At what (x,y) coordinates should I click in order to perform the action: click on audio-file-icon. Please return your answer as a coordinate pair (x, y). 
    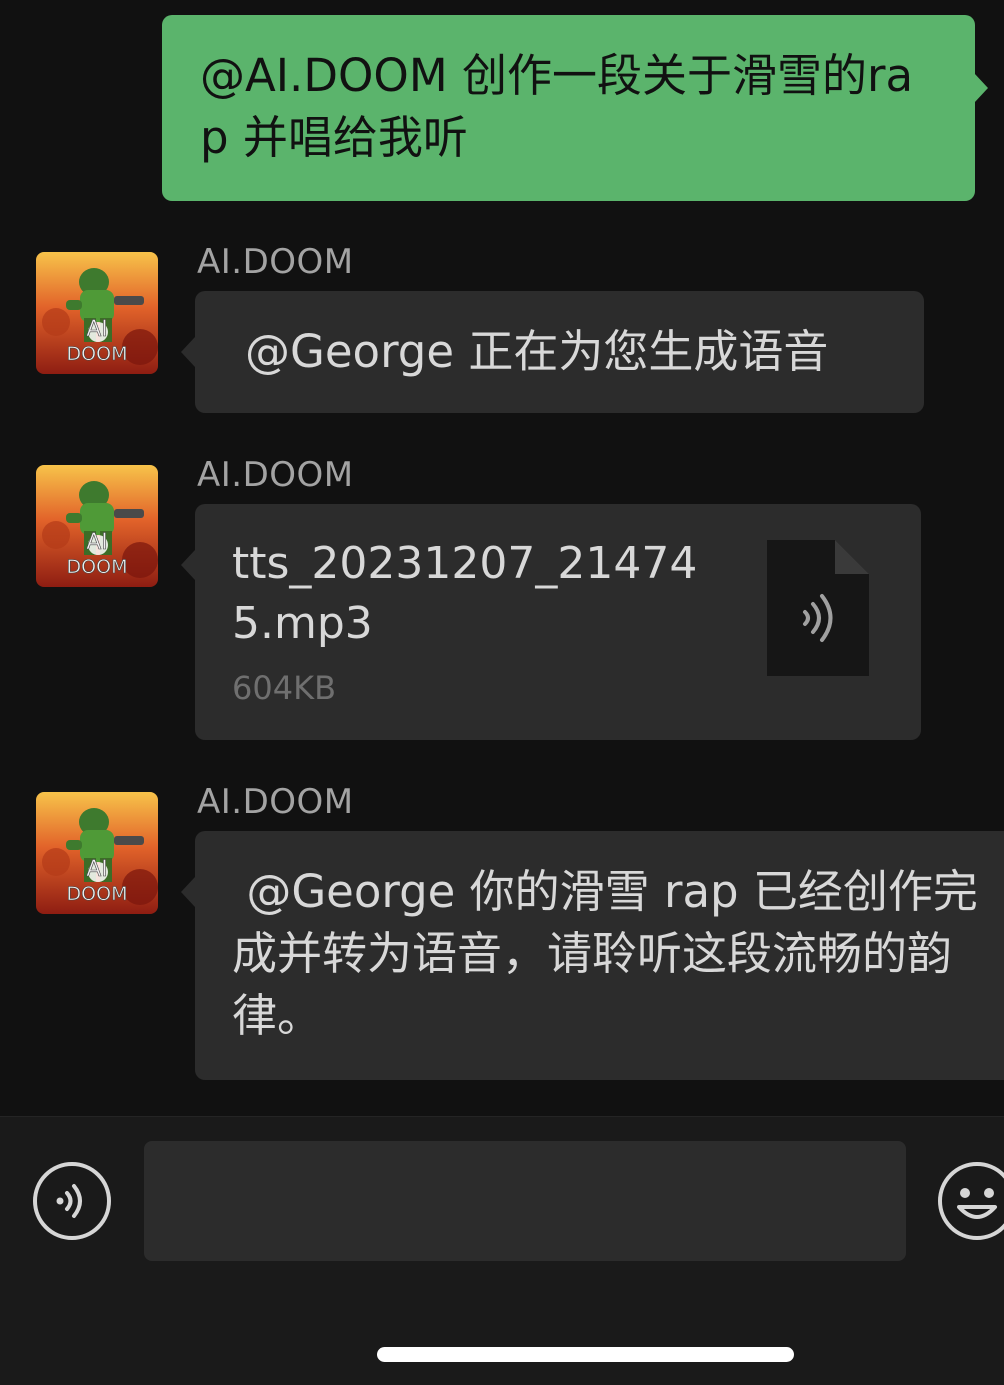
    Looking at the image, I should click on (818, 608).